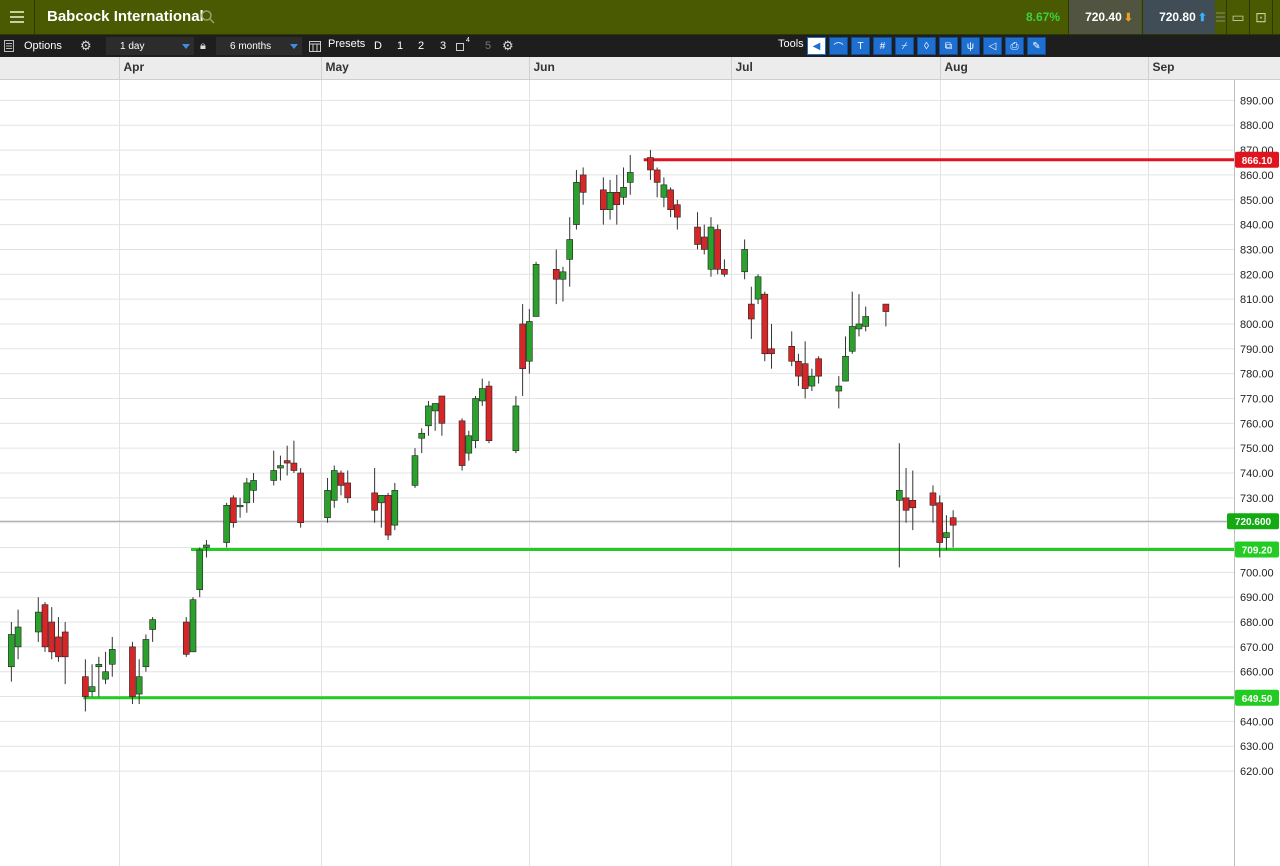 The height and width of the screenshot is (866, 1280). What do you see at coordinates (970, 46) in the screenshot?
I see `pitchfork-tool-icon: ψ` at bounding box center [970, 46].